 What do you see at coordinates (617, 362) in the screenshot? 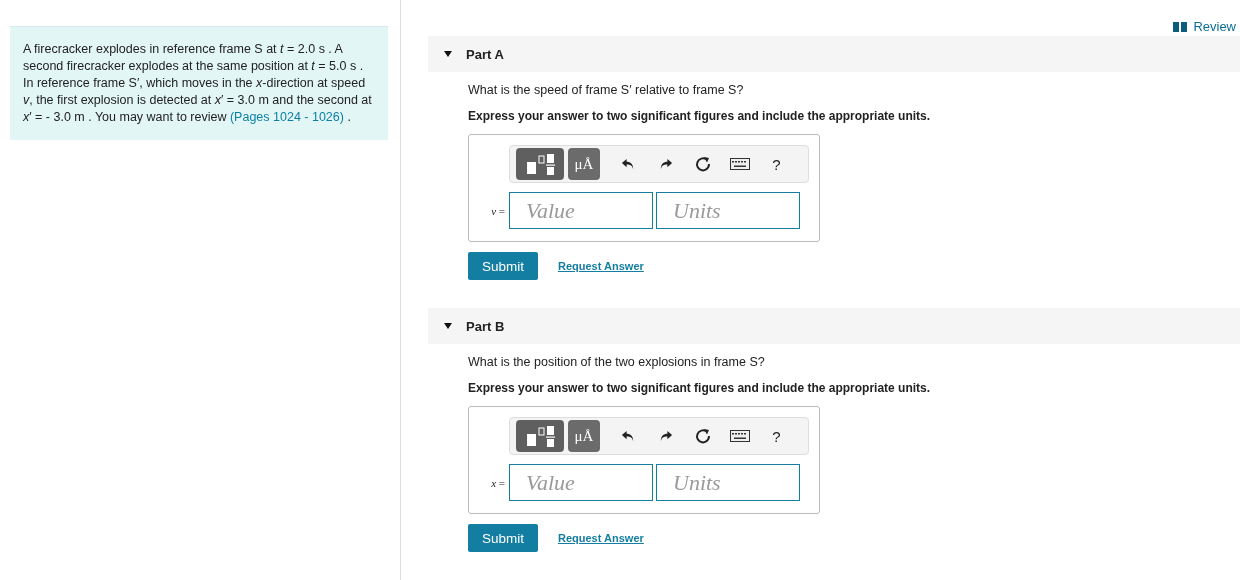
I see `question-text: What is the position of the two explosions in frame S?` at bounding box center [617, 362].